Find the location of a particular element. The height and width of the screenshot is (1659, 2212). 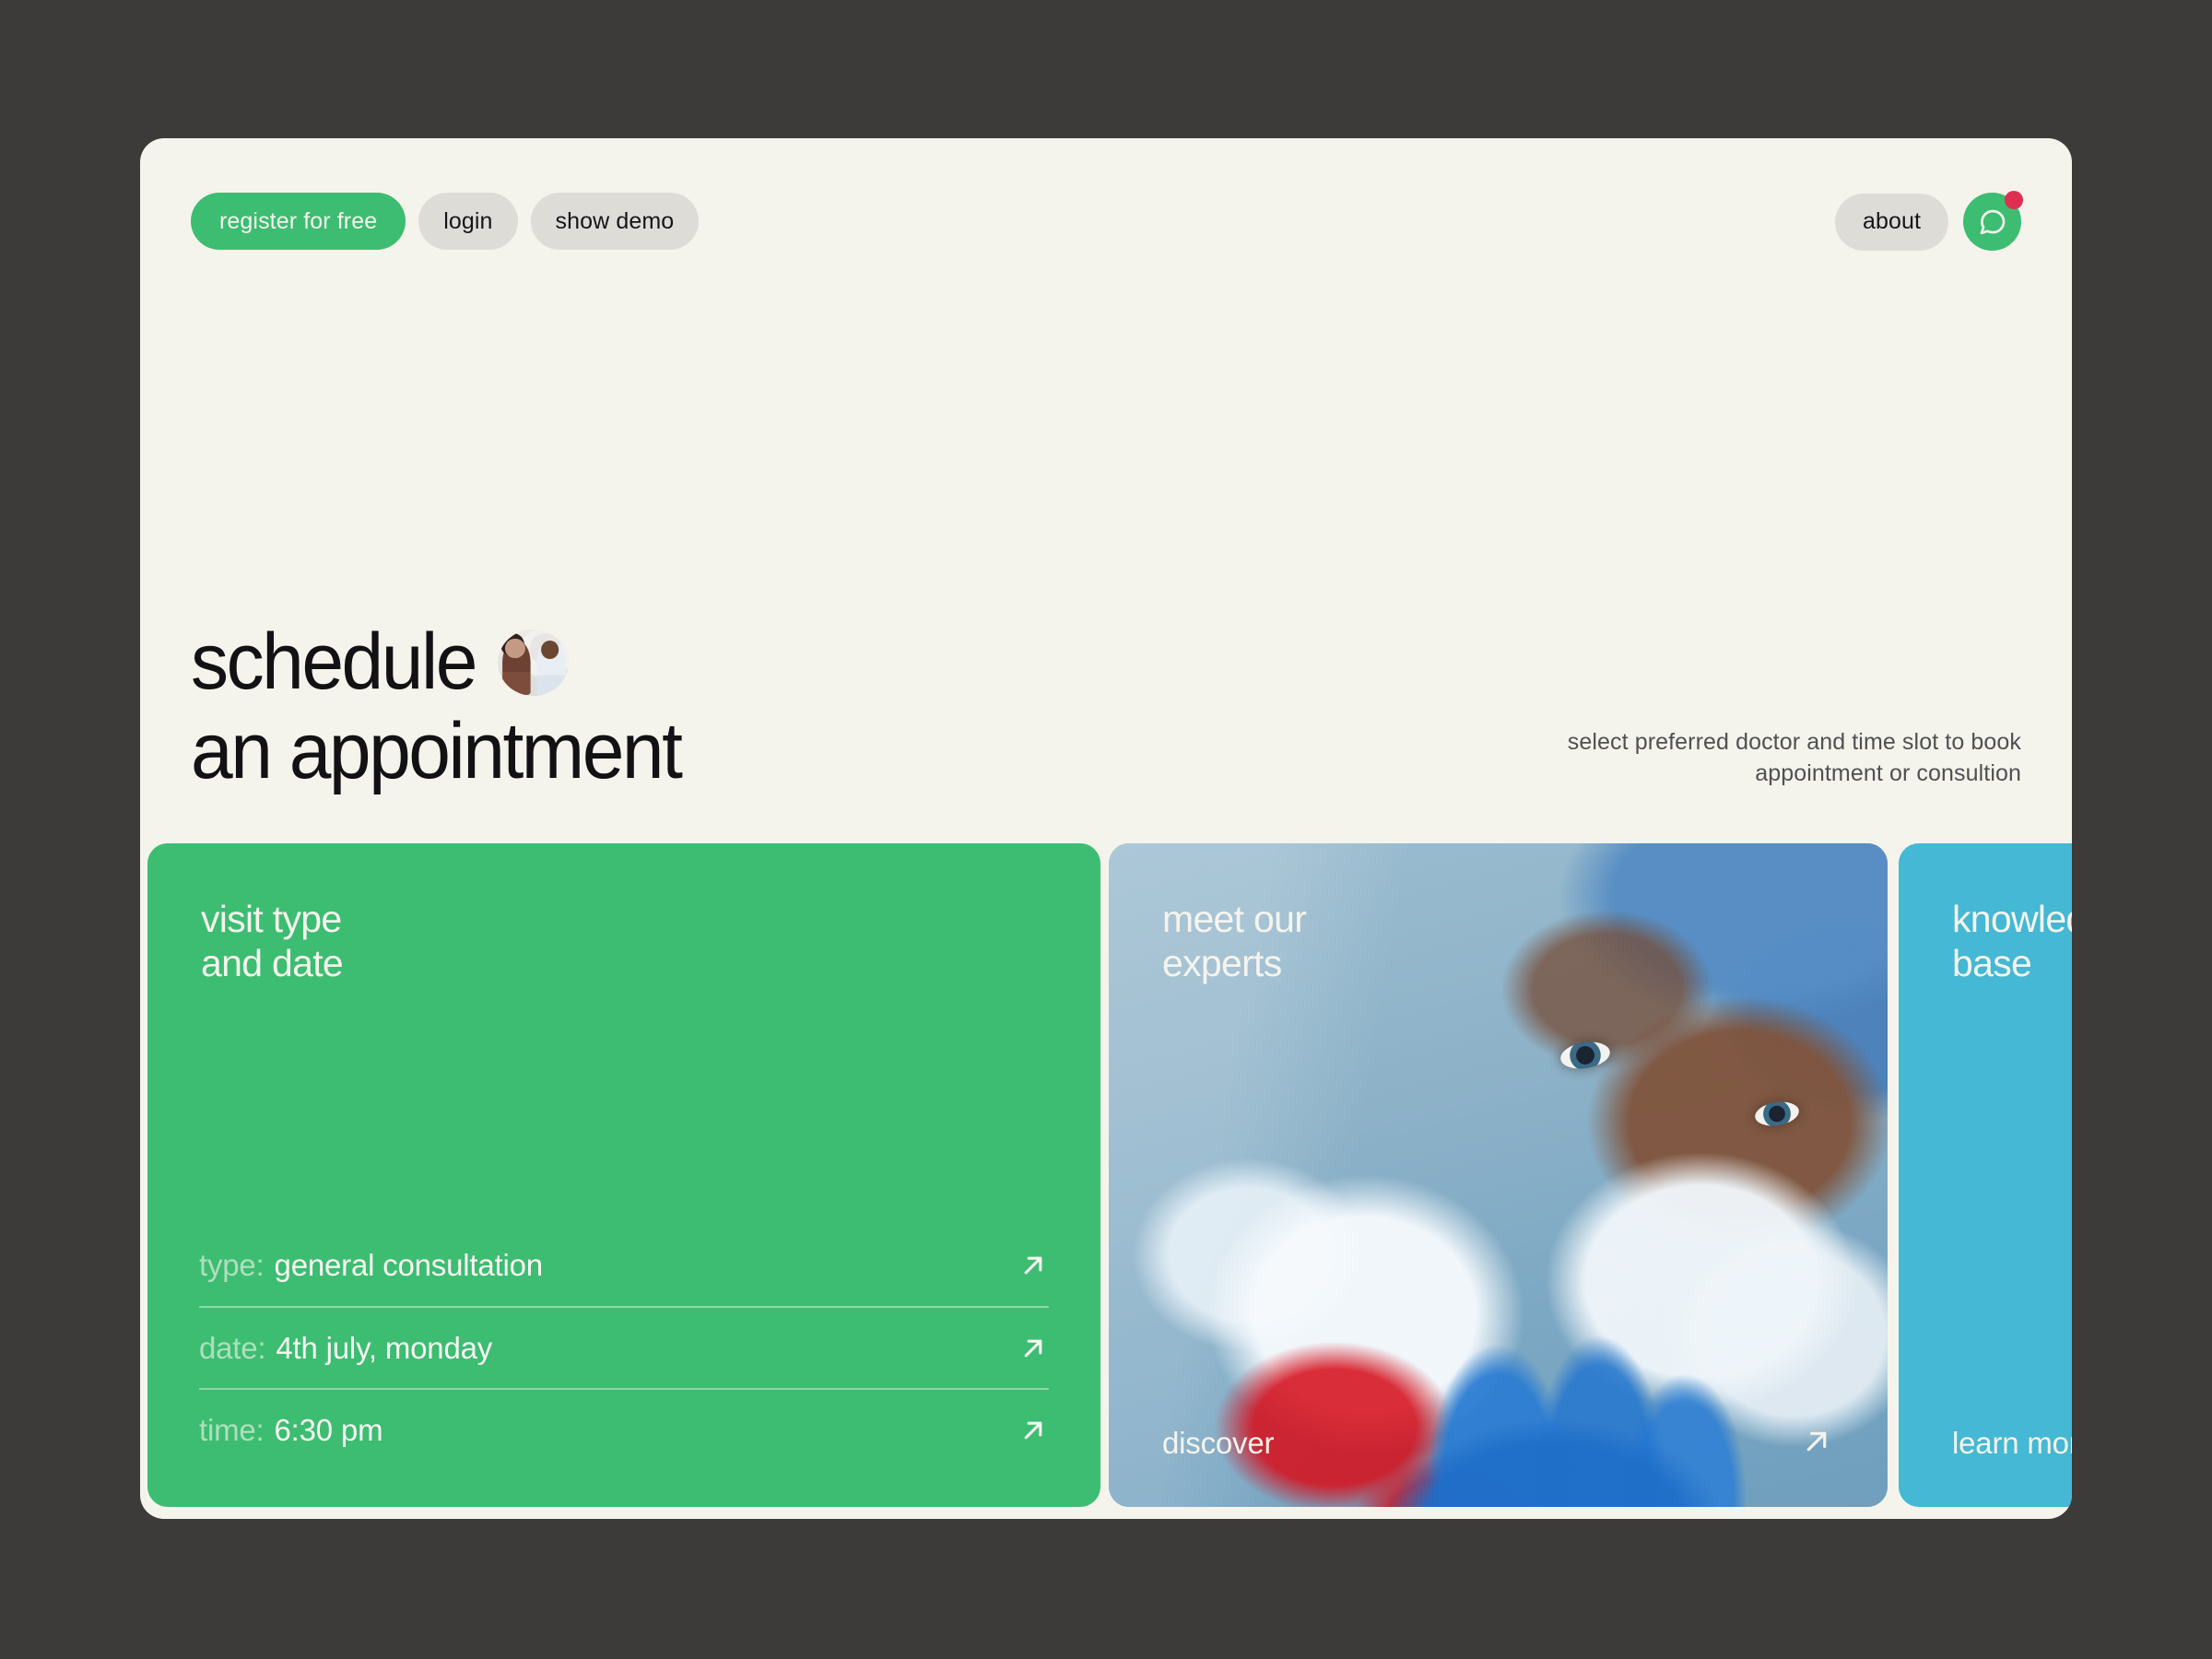

visit-date-label: date: is located at coordinates (232, 1347).